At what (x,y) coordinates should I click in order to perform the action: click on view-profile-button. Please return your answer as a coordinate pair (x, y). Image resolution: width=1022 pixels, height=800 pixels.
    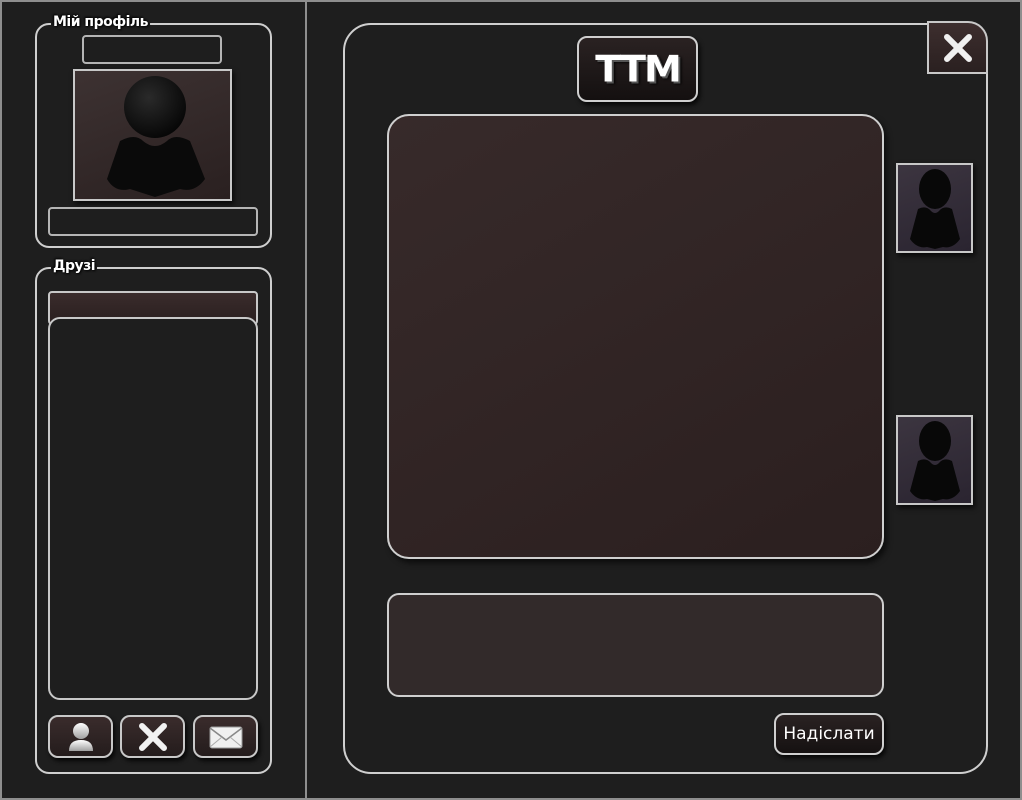
    Looking at the image, I should click on (80, 736).